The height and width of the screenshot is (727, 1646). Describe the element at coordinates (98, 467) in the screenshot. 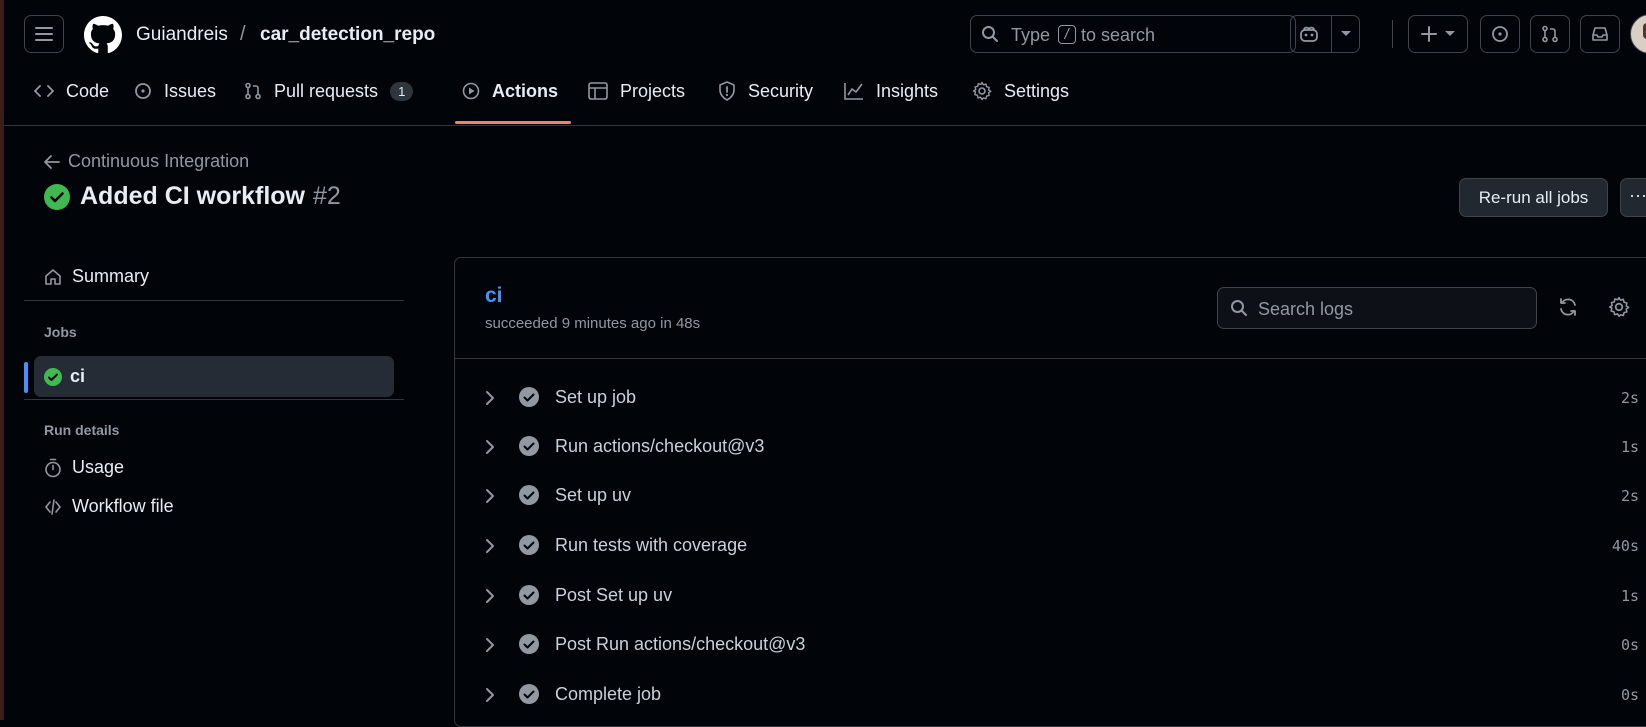

I see `sidebar-item-label: Usage` at that location.